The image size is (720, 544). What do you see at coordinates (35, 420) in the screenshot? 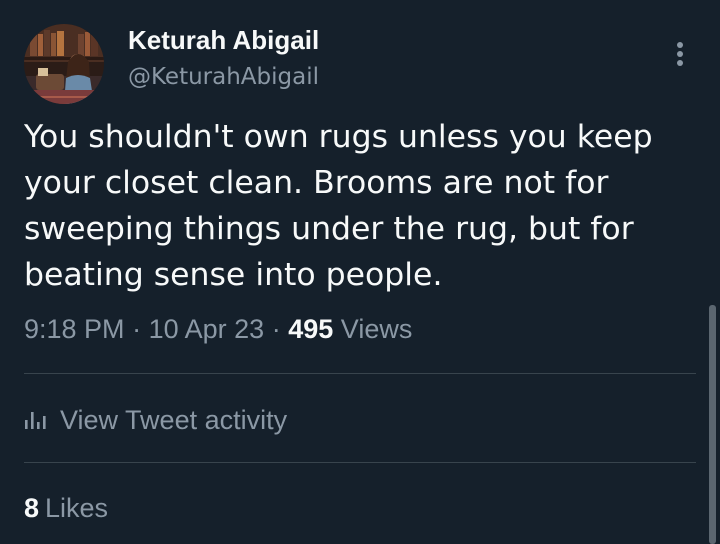
I see `bar-chart-icon` at bounding box center [35, 420].